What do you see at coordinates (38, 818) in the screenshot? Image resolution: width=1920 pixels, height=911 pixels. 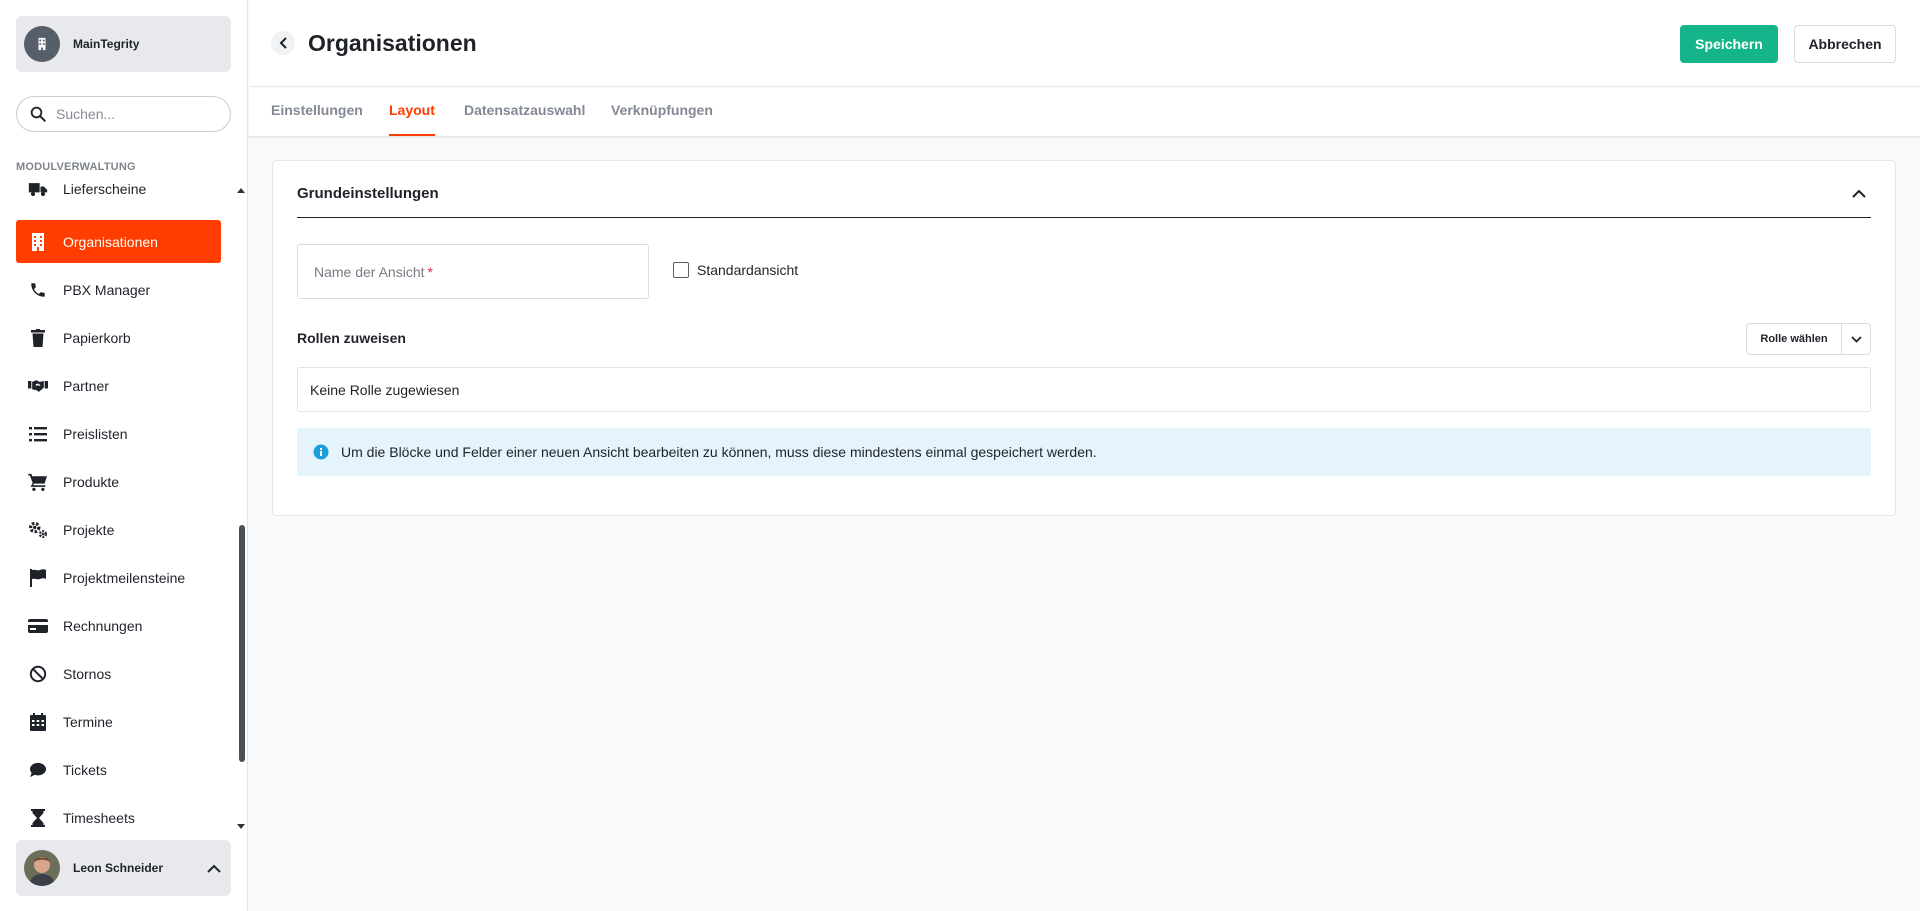 I see `hourglass-icon` at bounding box center [38, 818].